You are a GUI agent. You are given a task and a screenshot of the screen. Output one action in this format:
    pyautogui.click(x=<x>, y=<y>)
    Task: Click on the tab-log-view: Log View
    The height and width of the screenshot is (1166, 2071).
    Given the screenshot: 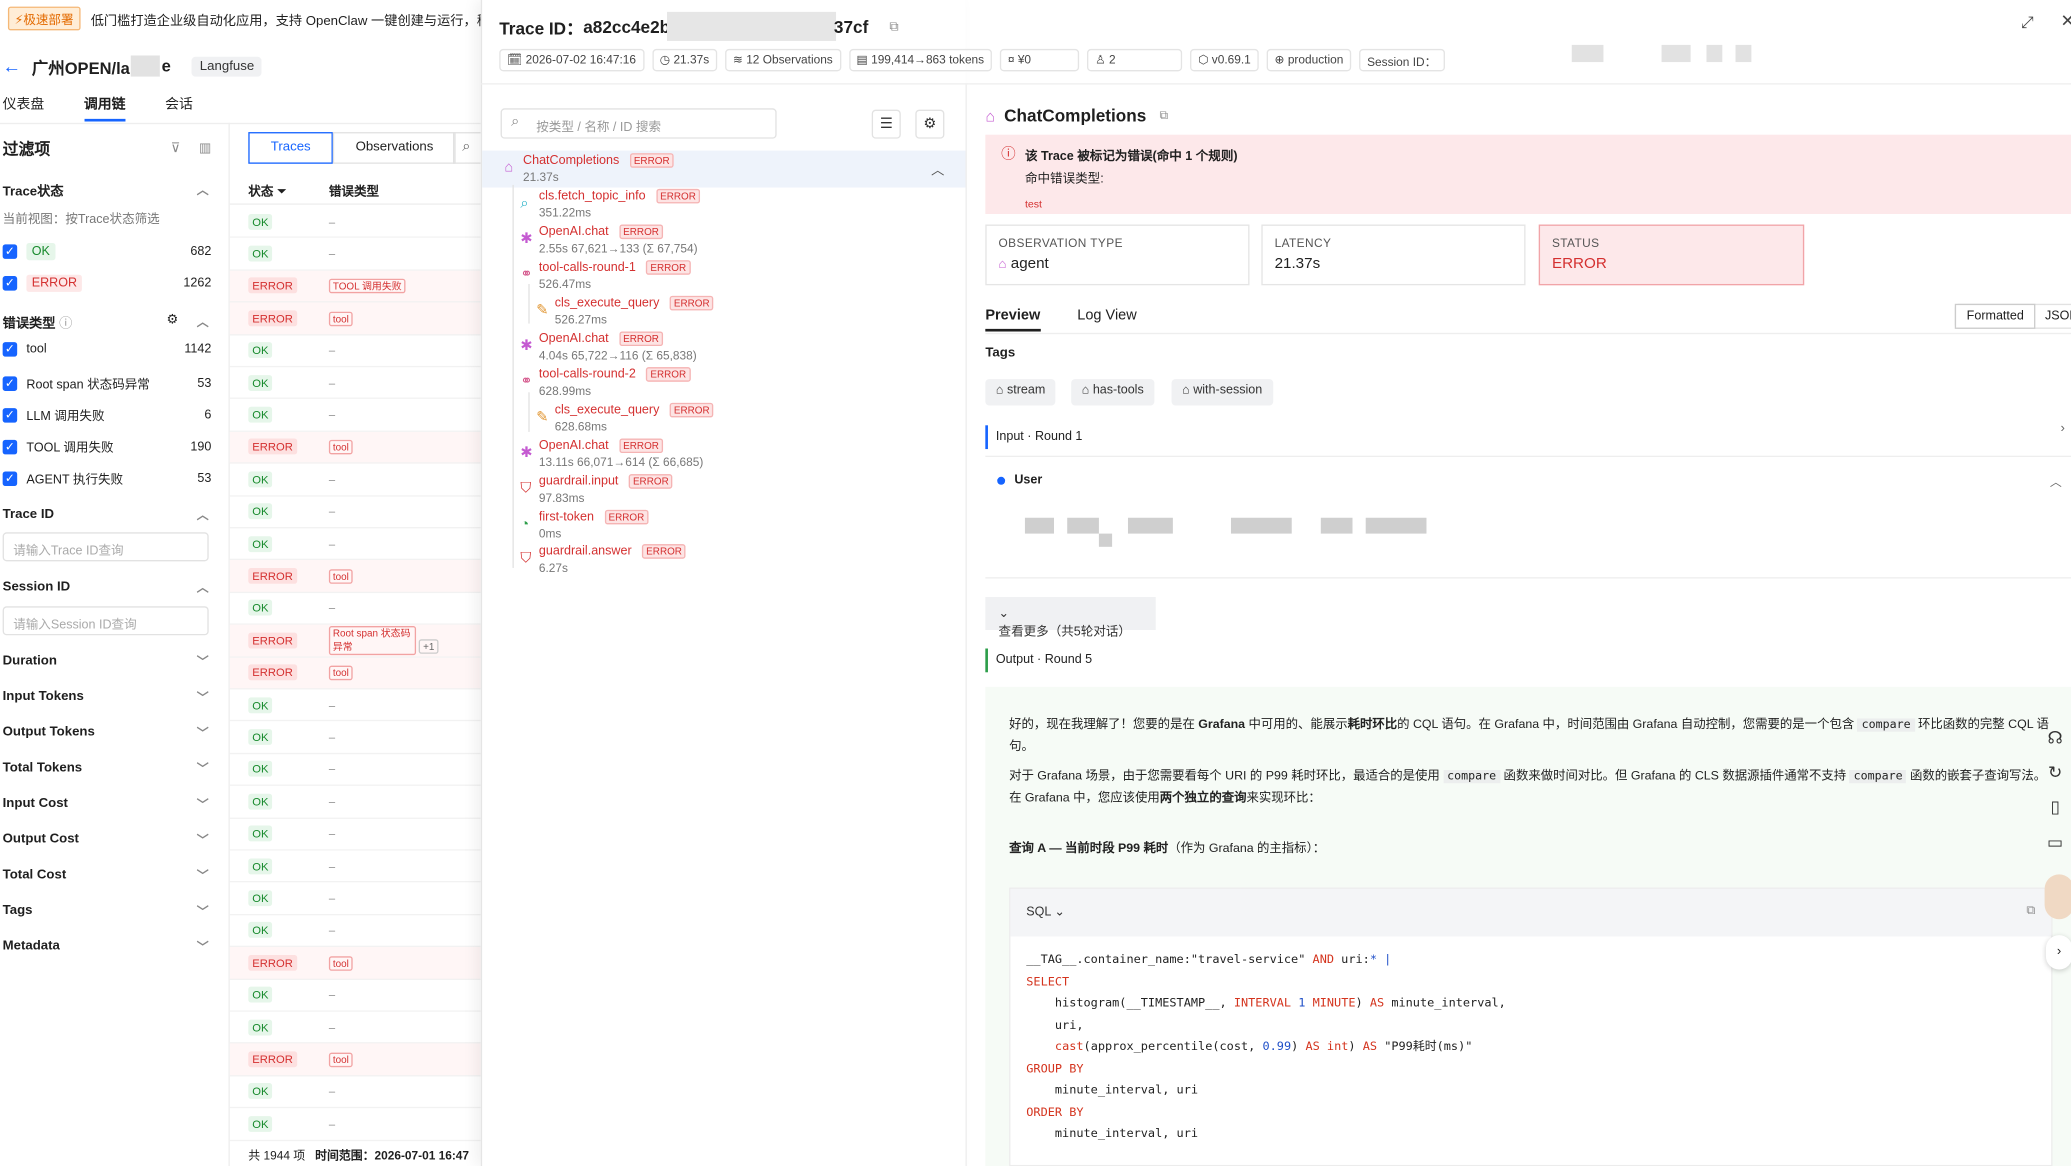 What is the action you would take?
    pyautogui.click(x=1107, y=320)
    